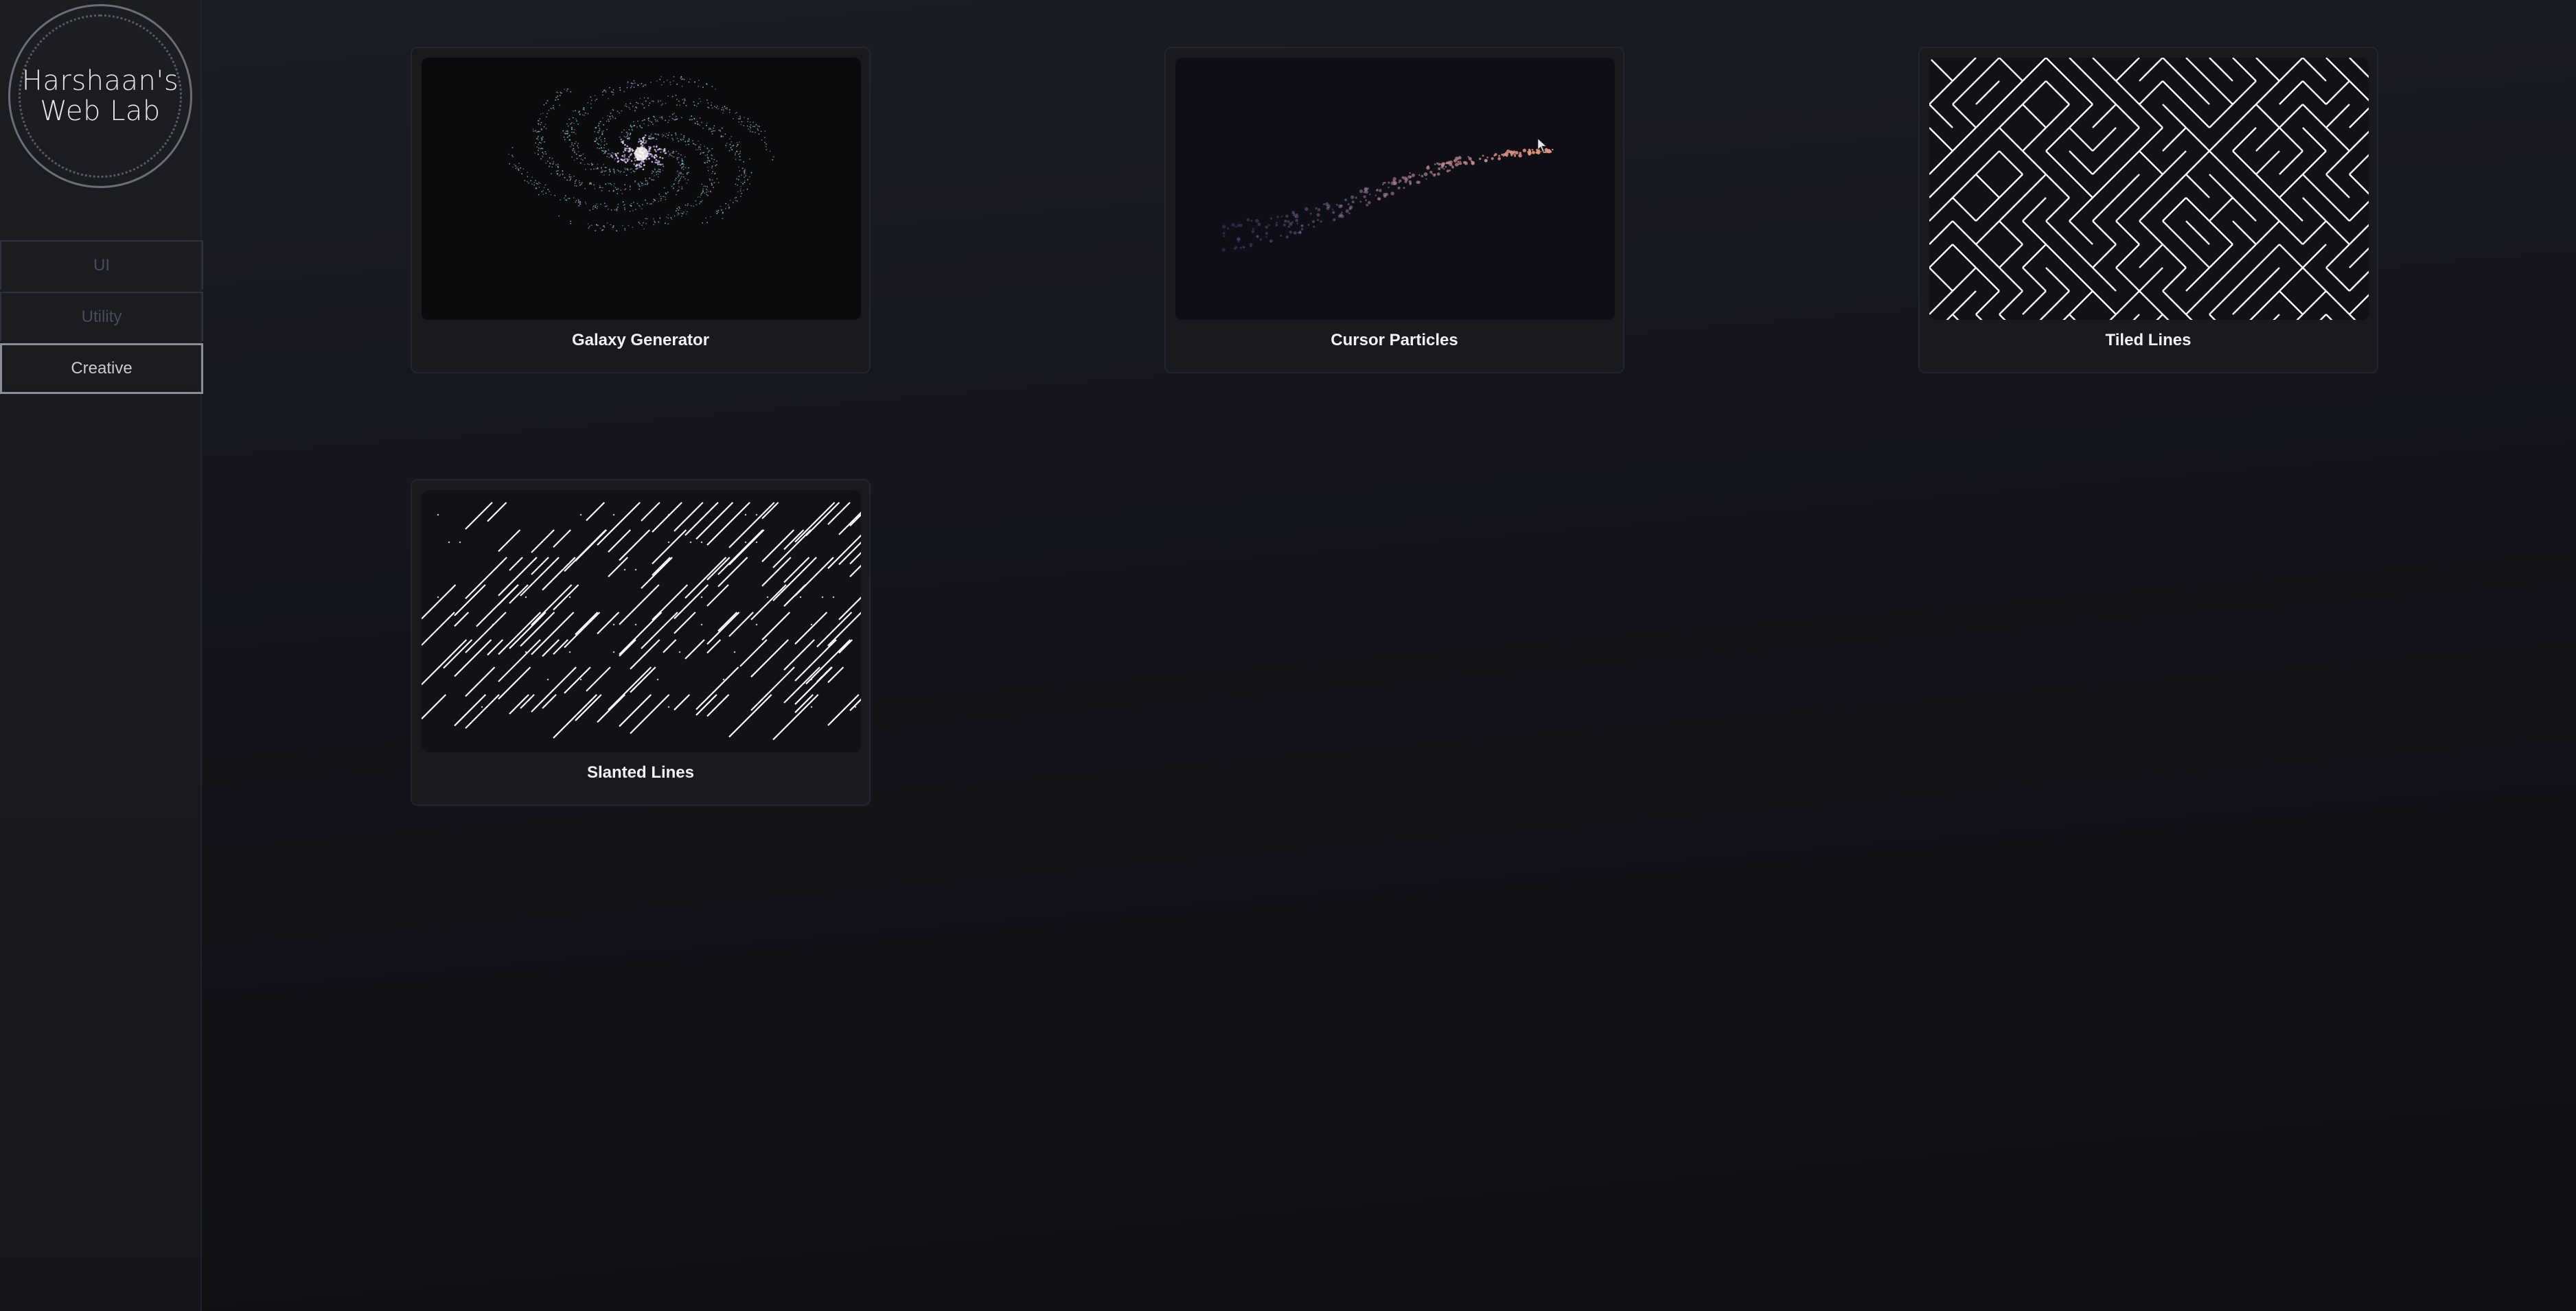 The width and height of the screenshot is (2576, 1311). I want to click on galaxy-thumbnail, so click(641, 189).